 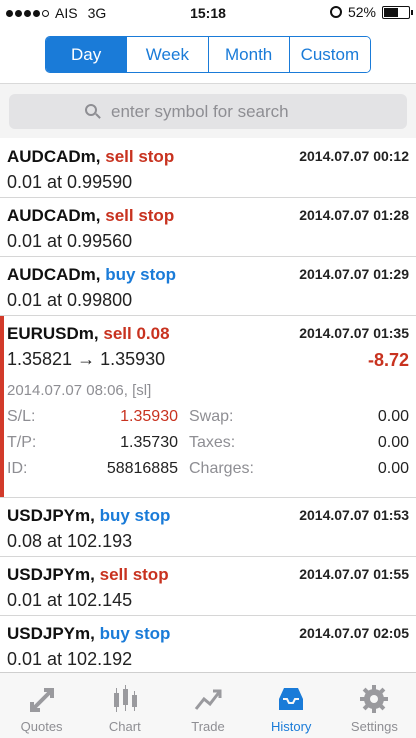 What do you see at coordinates (335, 12) in the screenshot?
I see `alarm-icon` at bounding box center [335, 12].